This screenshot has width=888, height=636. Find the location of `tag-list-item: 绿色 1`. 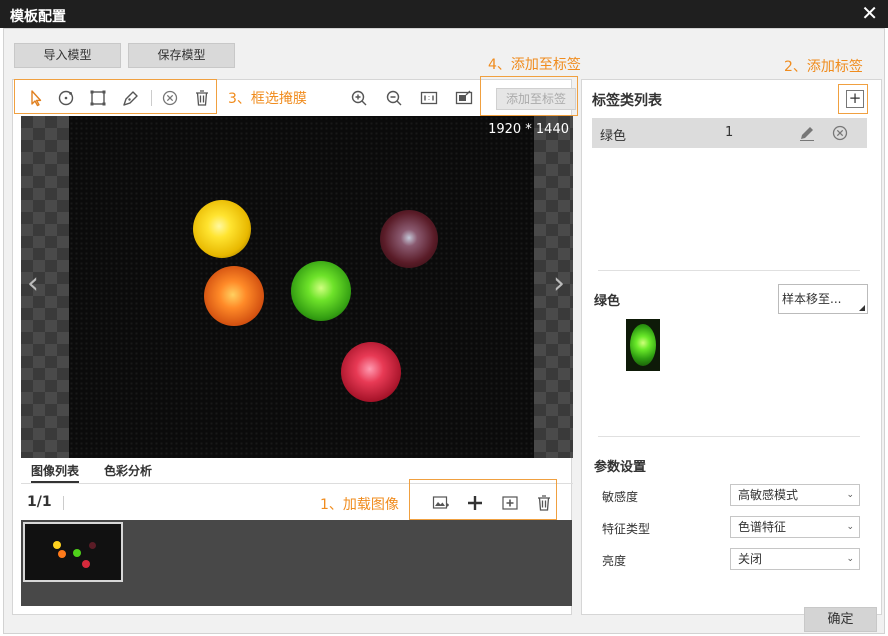

tag-list-item: 绿色 1 is located at coordinates (729, 133).